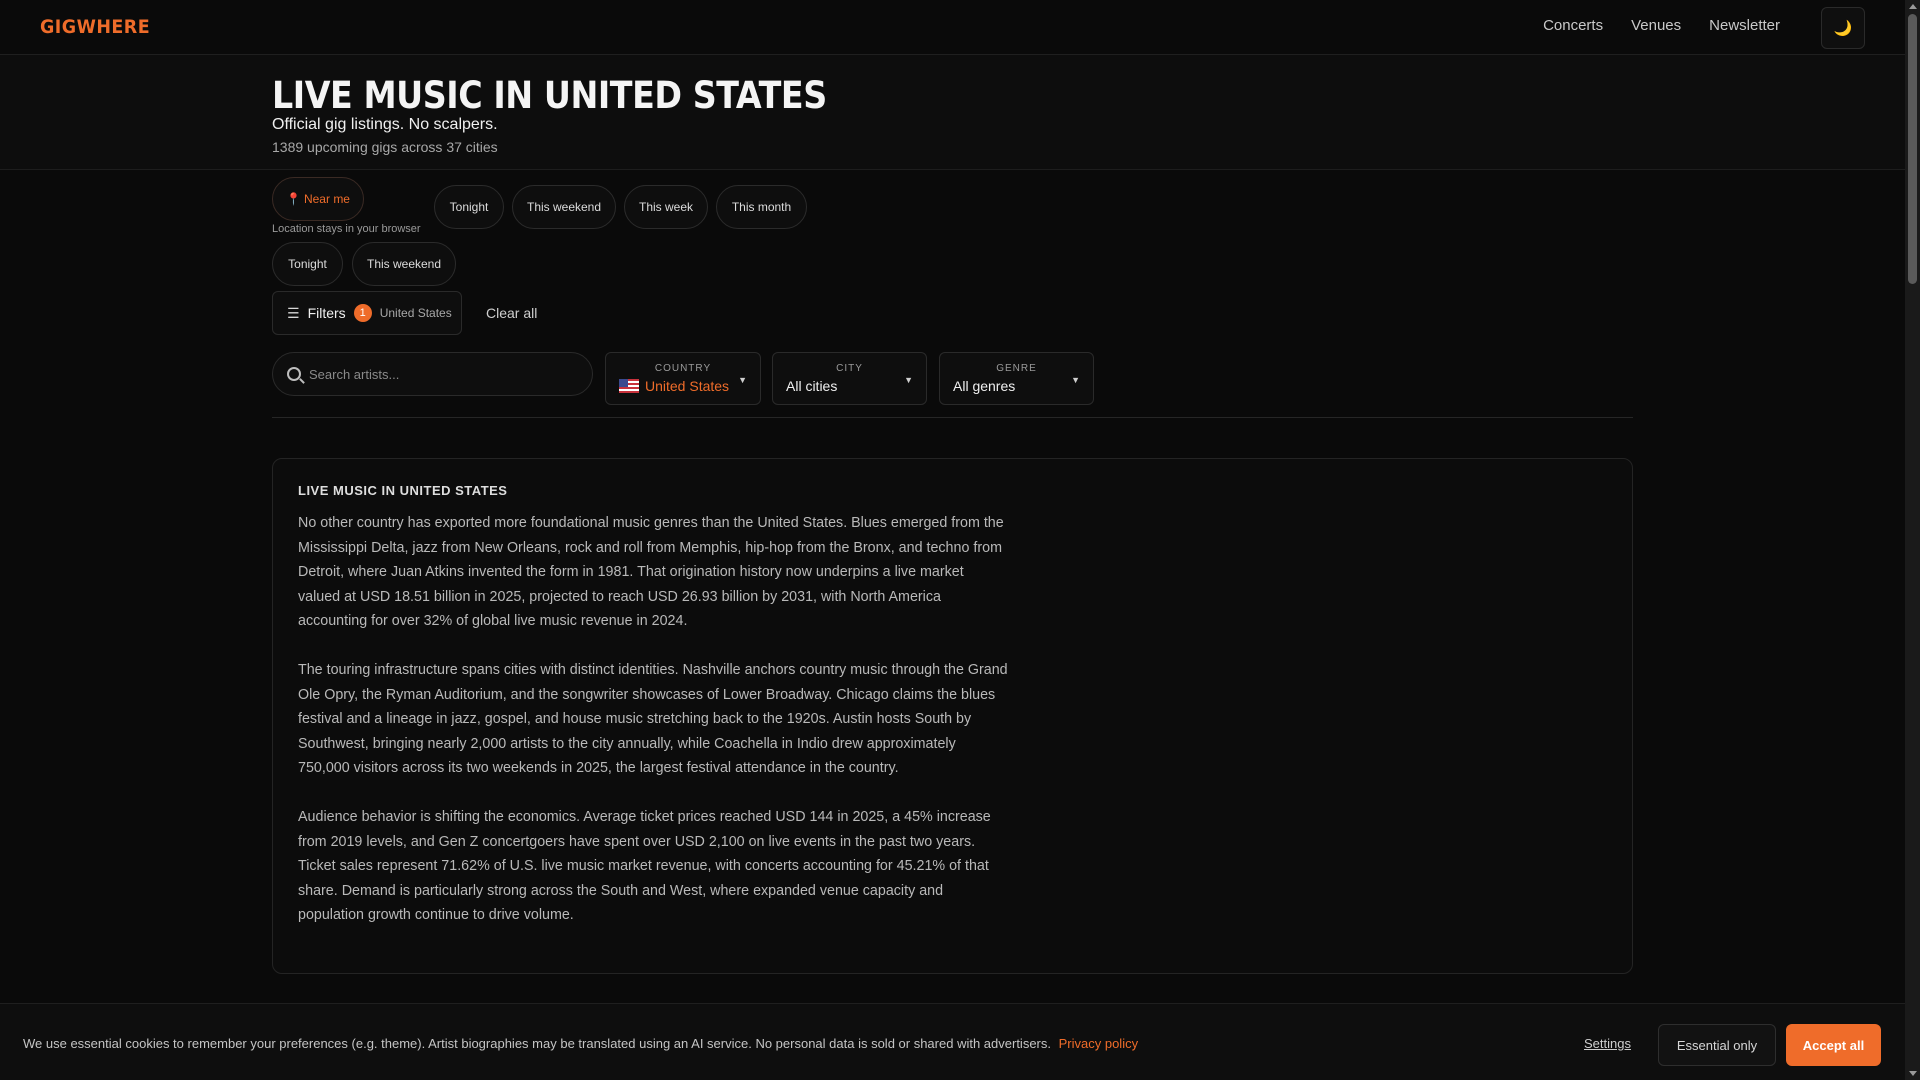 The height and width of the screenshot is (1080, 1920). What do you see at coordinates (849, 368) in the screenshot?
I see `city-select-label: CITY` at bounding box center [849, 368].